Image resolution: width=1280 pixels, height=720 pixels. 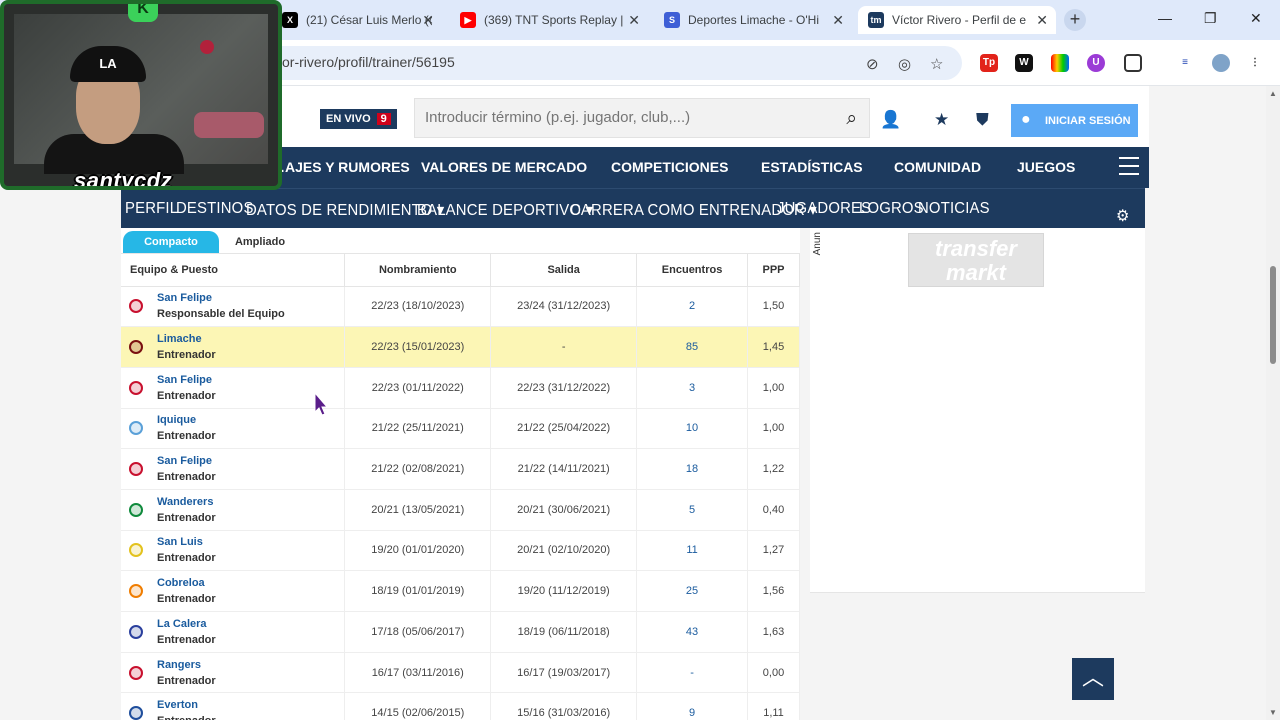 I want to click on extension-color-icon, so click(x=1060, y=63).